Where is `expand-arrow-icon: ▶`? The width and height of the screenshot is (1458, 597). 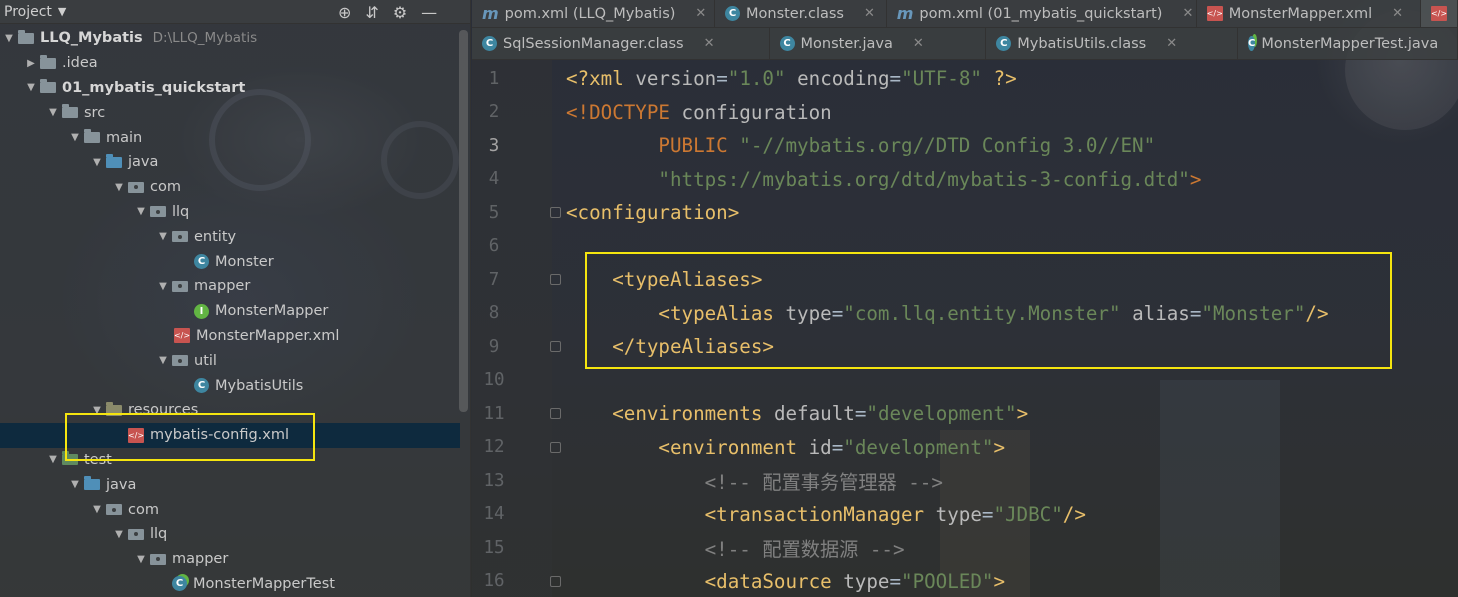 expand-arrow-icon: ▶ is located at coordinates (31, 63).